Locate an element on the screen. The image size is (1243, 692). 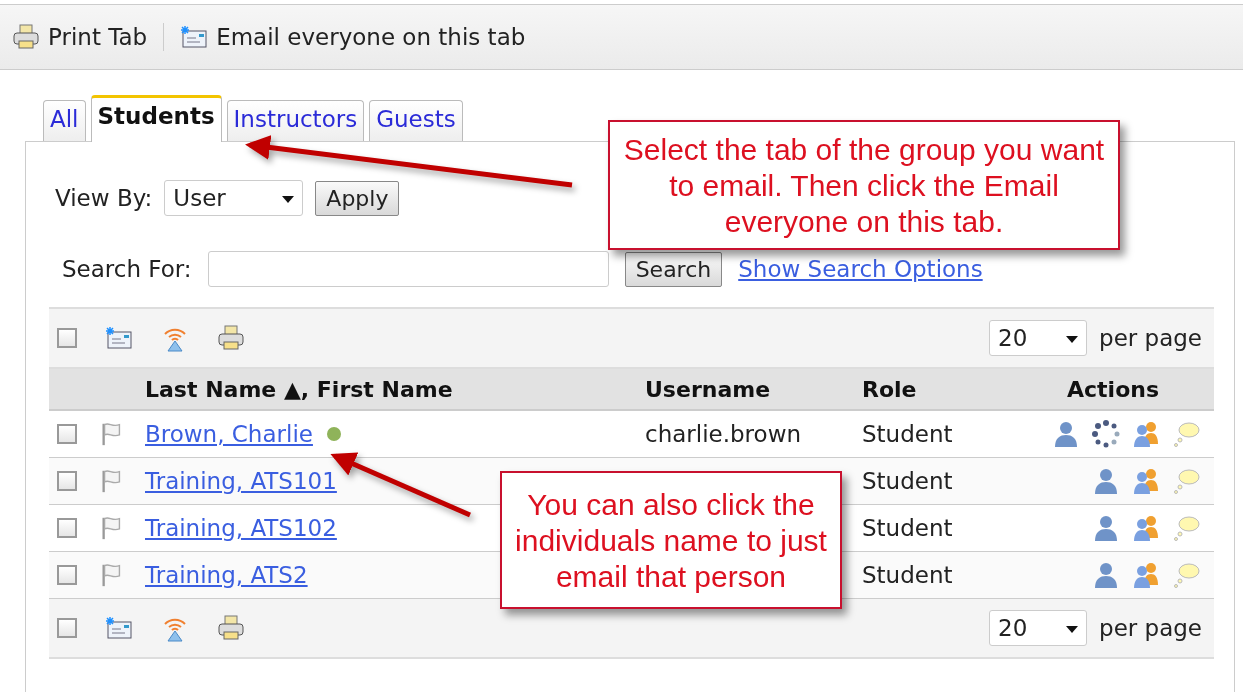
dotted-ring-icon is located at coordinates (1106, 434).